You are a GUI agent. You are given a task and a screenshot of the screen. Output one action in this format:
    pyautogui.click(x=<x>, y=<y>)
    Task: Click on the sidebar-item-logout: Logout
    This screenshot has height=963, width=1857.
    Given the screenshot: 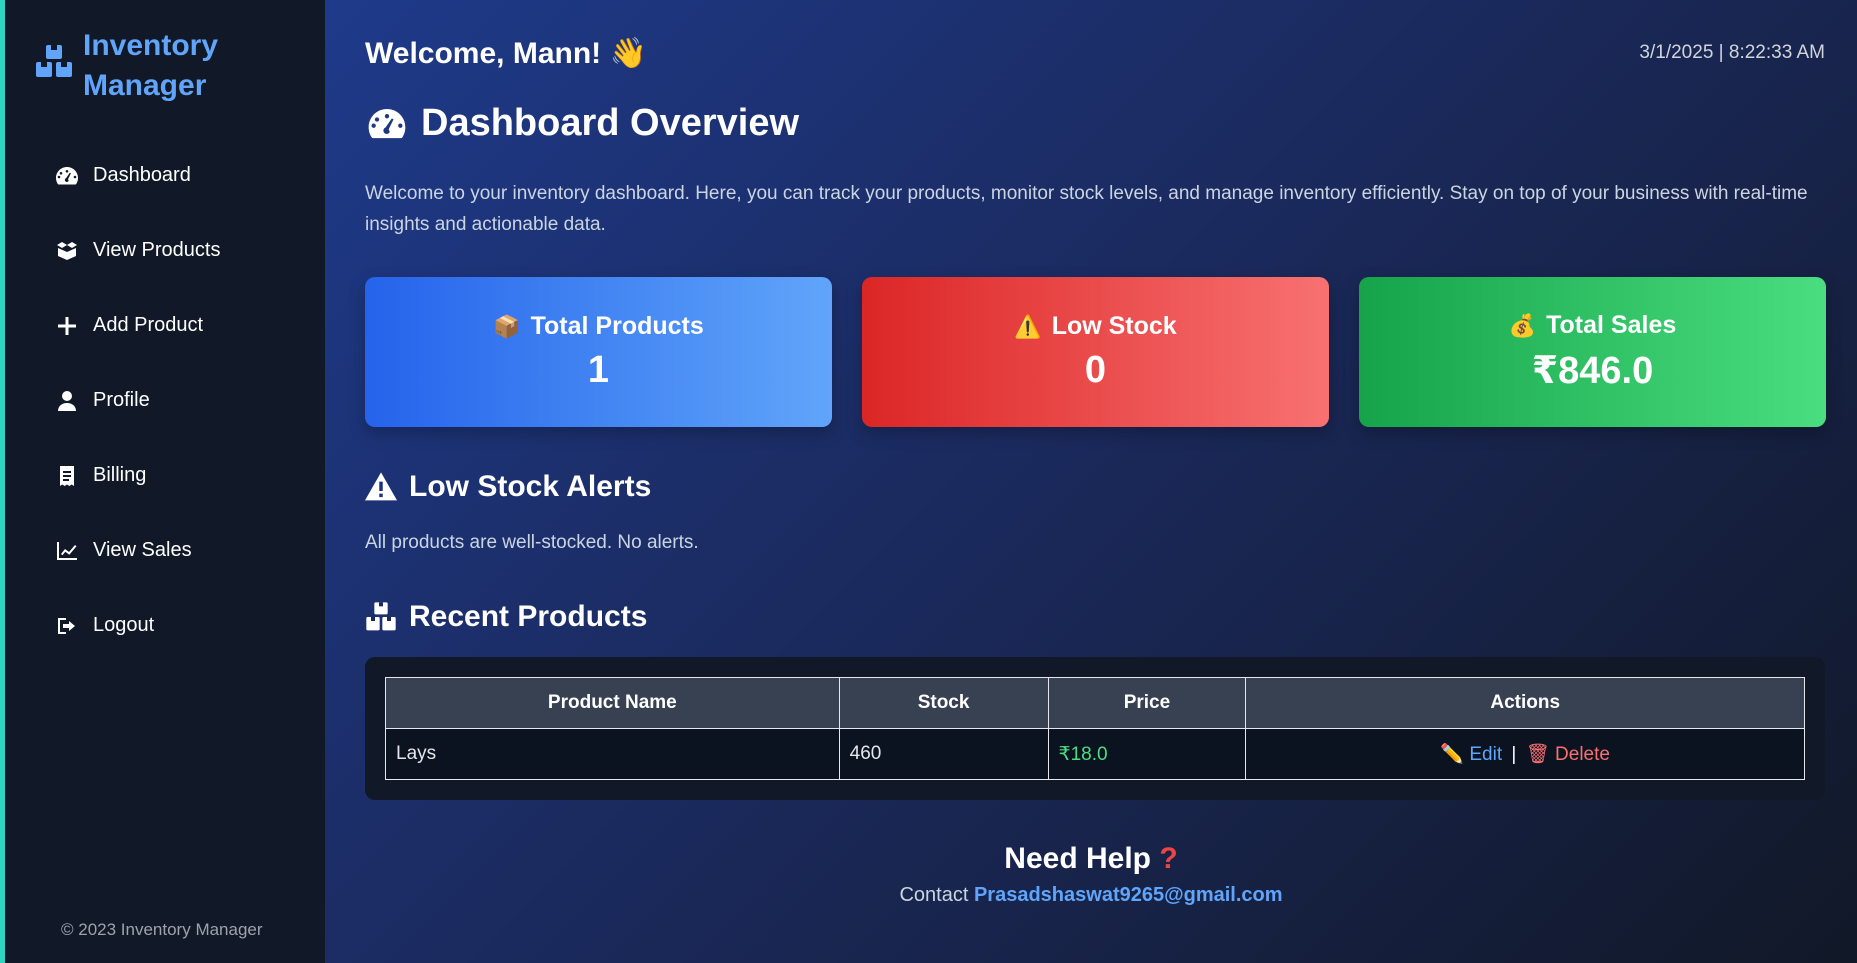 What is the action you would take?
    pyautogui.click(x=175, y=625)
    